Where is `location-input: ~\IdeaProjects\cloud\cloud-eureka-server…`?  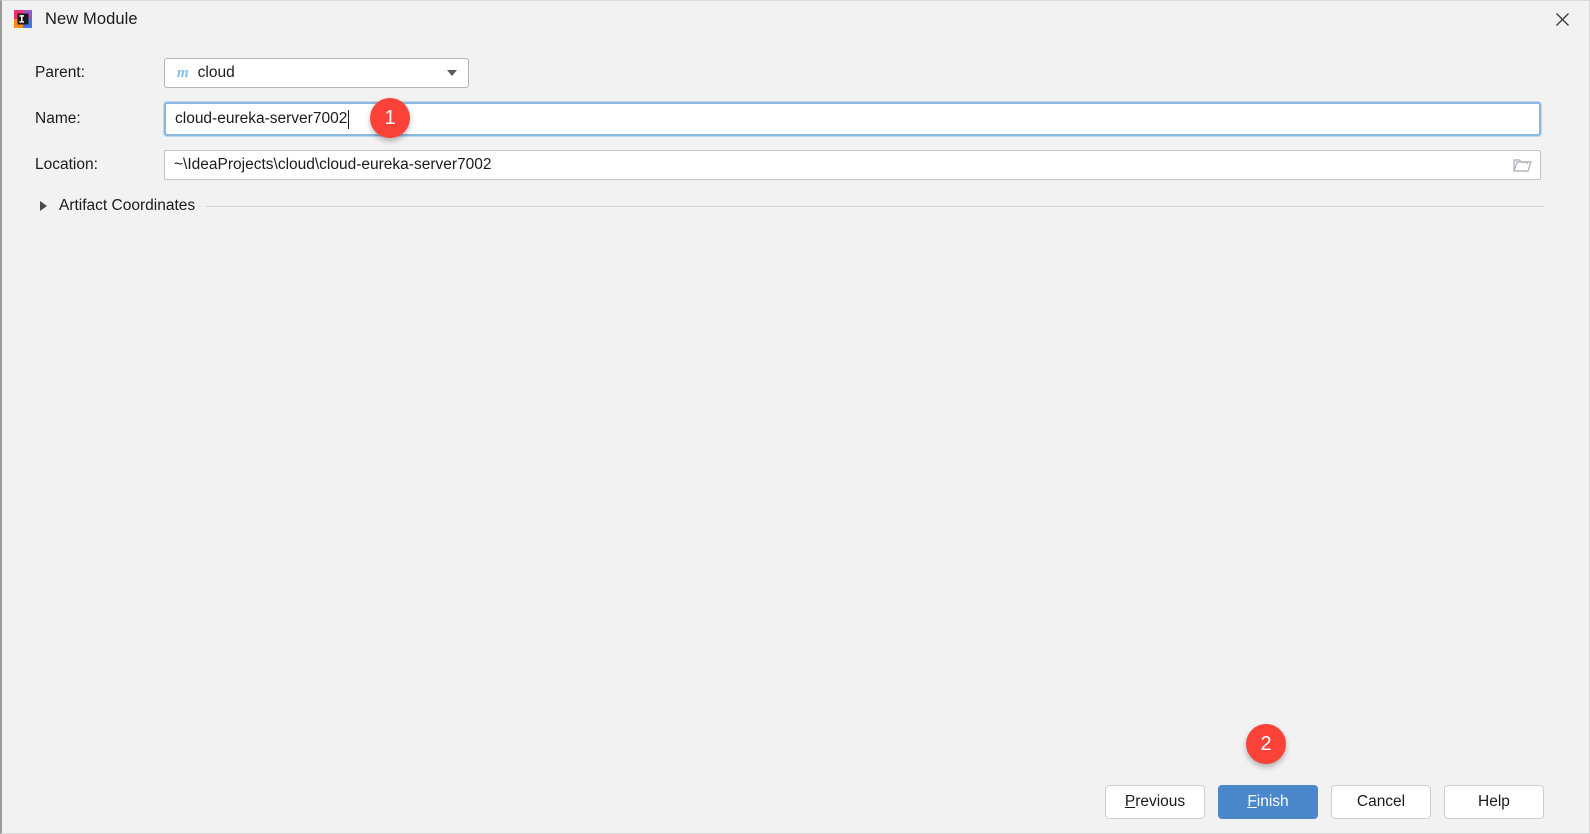 location-input: ~\IdeaProjects\cloud\cloud-eureka-server… is located at coordinates (852, 165).